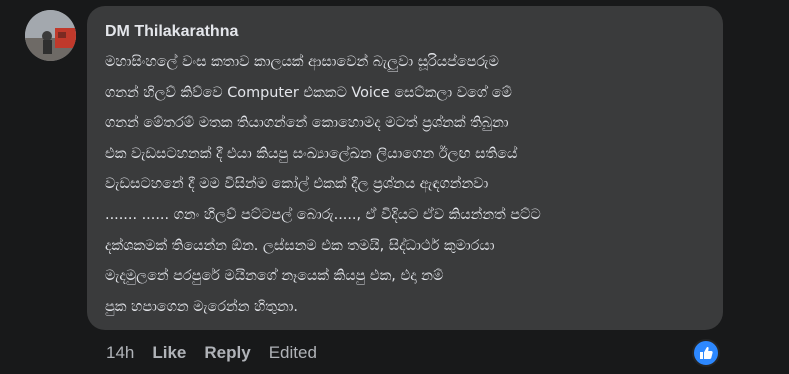 The width and height of the screenshot is (789, 374). Describe the element at coordinates (227, 353) in the screenshot. I see `reply-button: Reply` at that location.